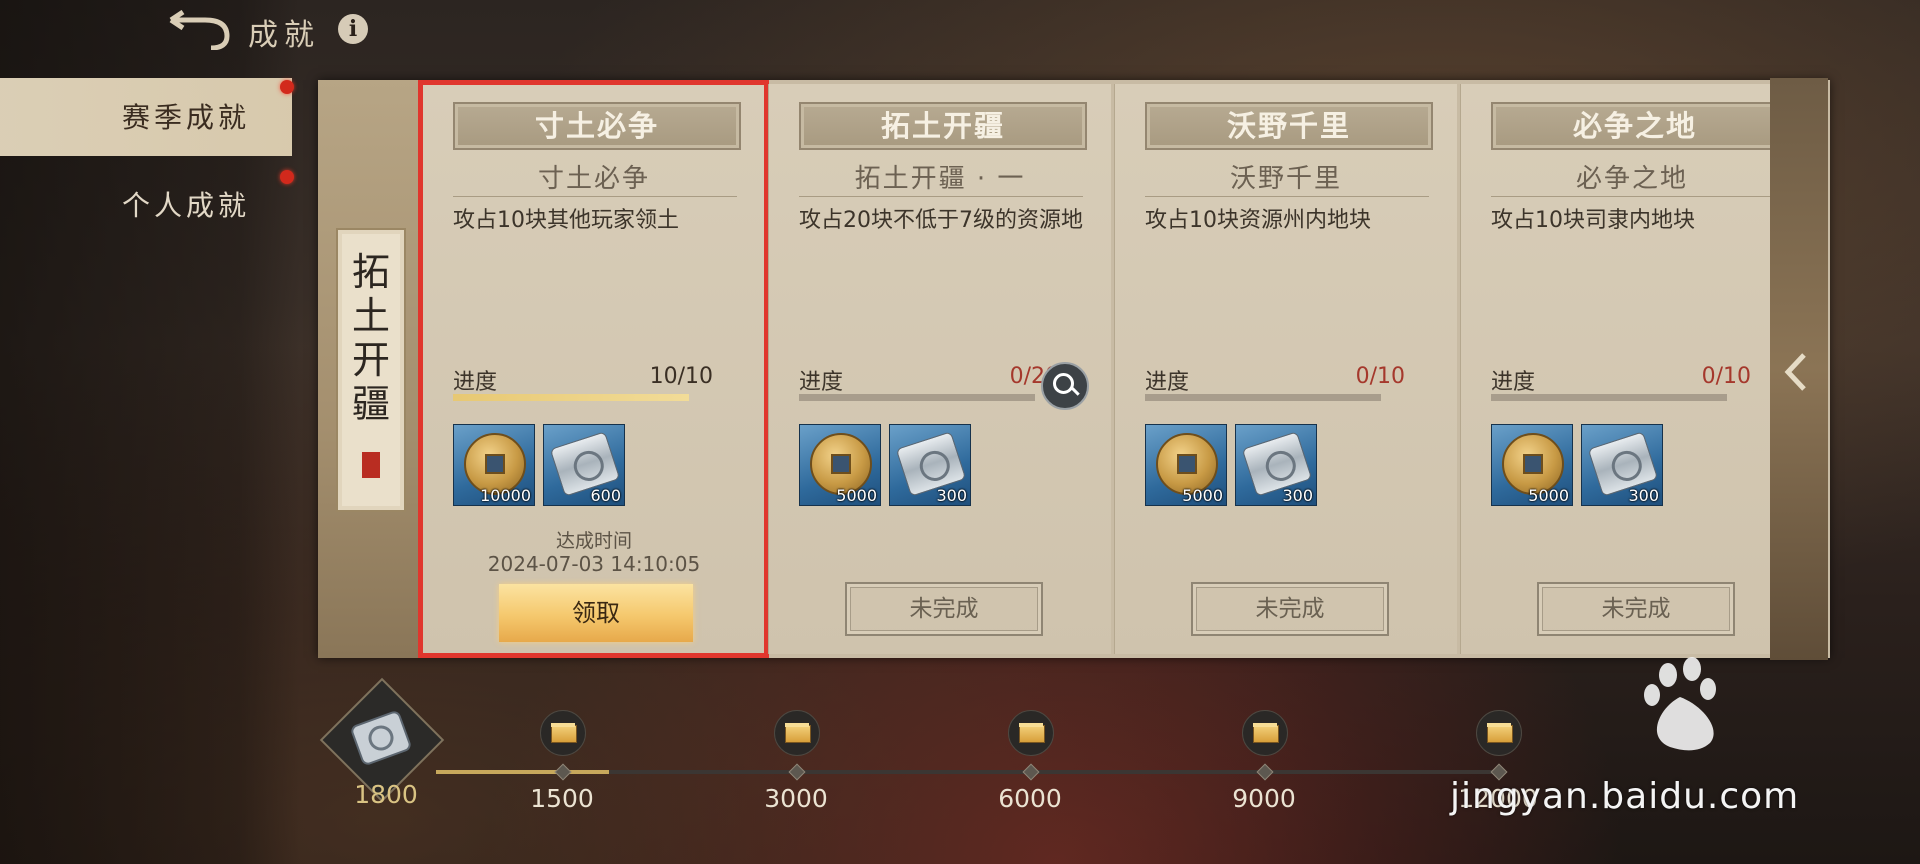 The height and width of the screenshot is (864, 1920). I want to click on card-subtitle: 必争之地, so click(1631, 179).